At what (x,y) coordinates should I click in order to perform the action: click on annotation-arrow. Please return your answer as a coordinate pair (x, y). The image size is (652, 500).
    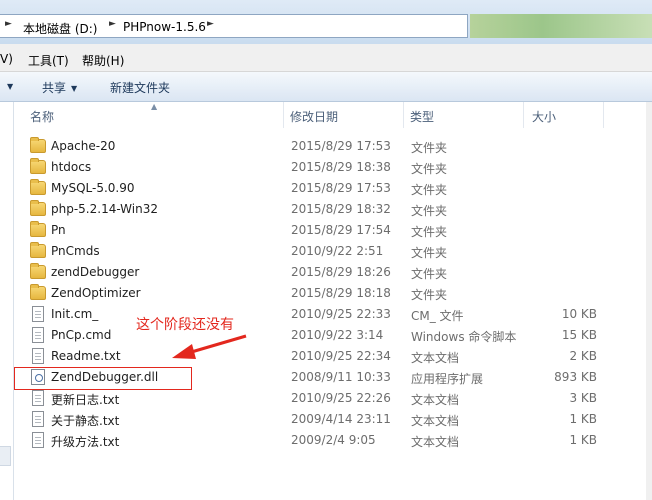
    Looking at the image, I should click on (209, 346).